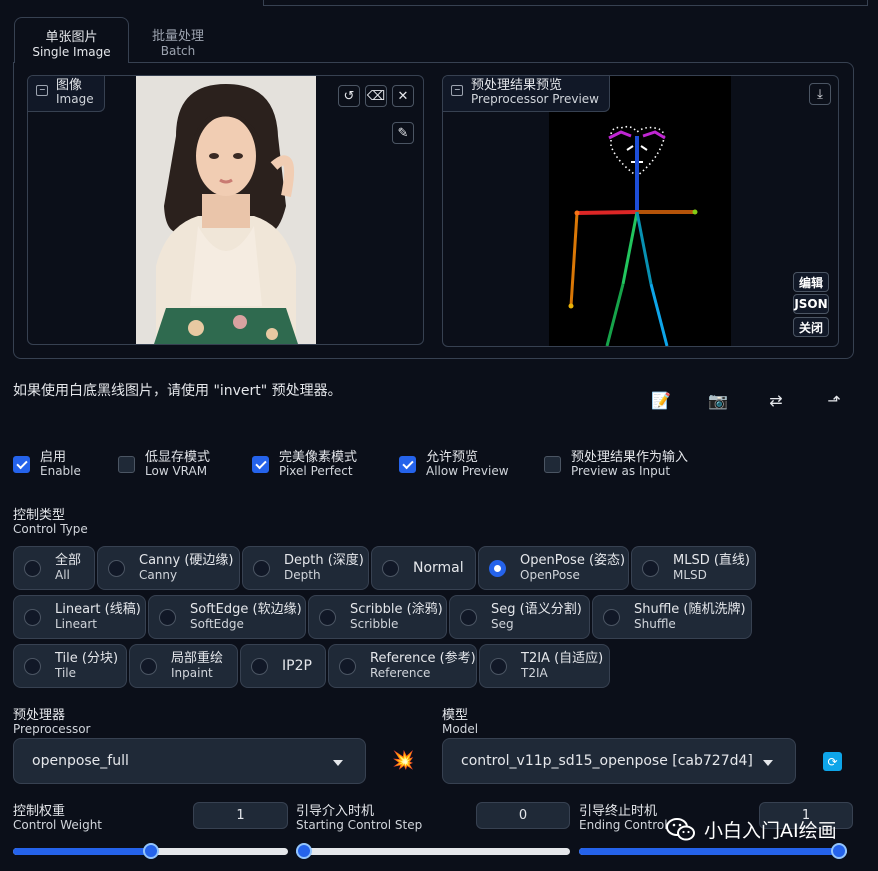  What do you see at coordinates (834, 400) in the screenshot?
I see `send-dimensions-icon: ⬏` at bounding box center [834, 400].